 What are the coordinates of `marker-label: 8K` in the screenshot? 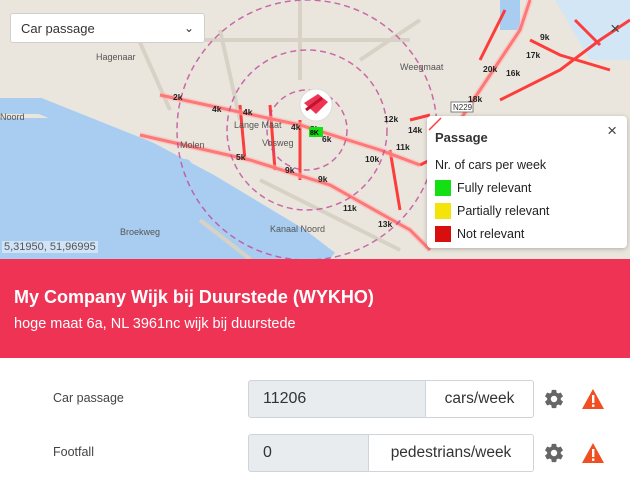 It's located at (314, 133).